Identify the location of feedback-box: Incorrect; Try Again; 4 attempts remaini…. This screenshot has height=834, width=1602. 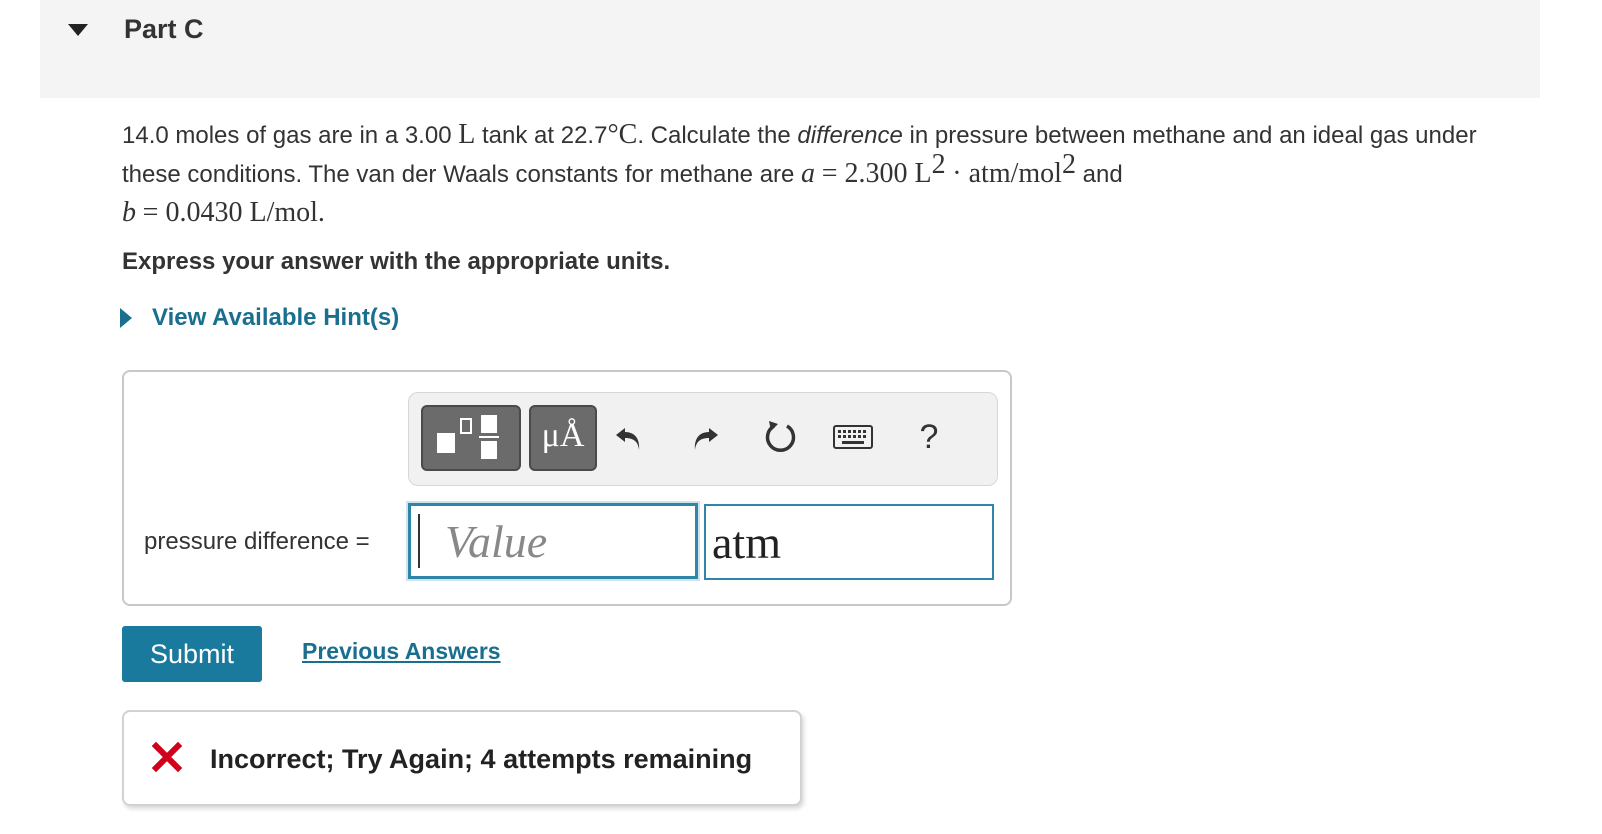
(462, 758).